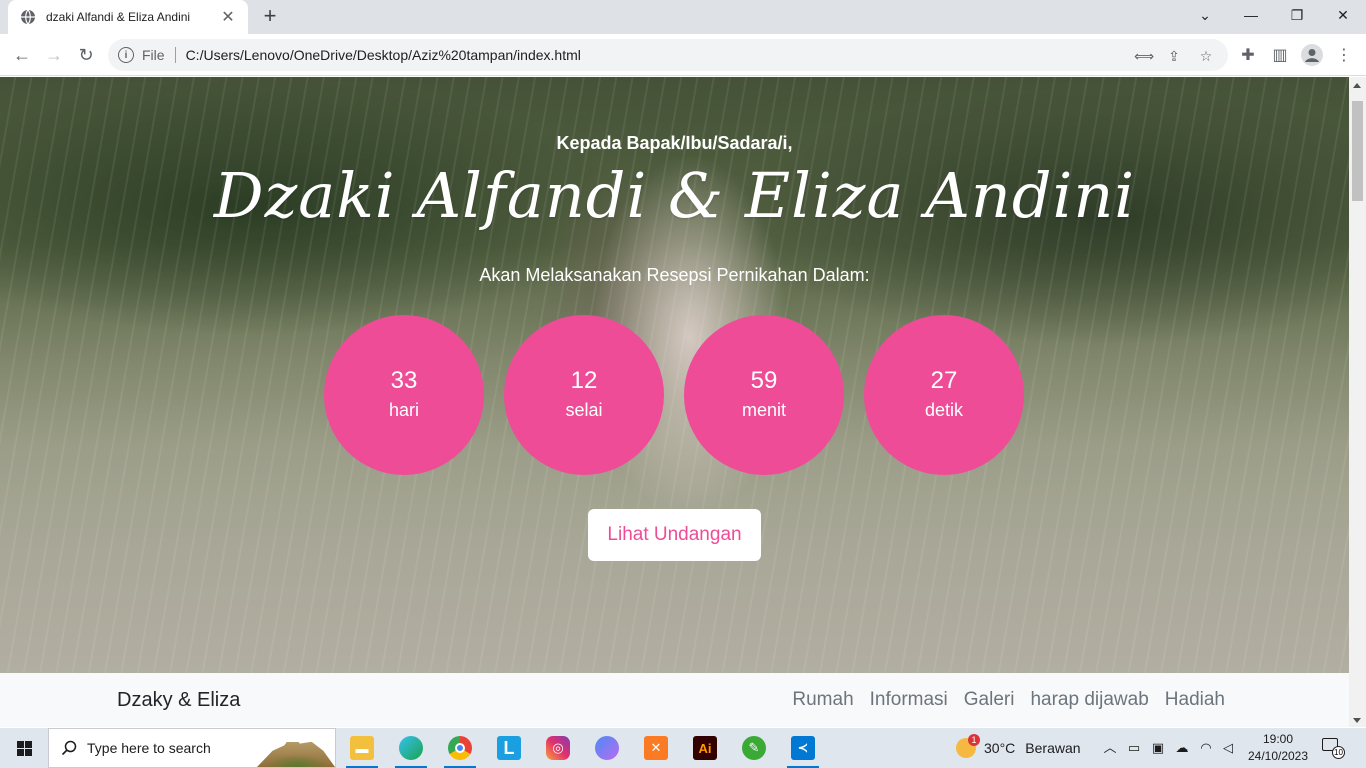  I want to click on taskbar-app-illustrator: Ai, so click(705, 748).